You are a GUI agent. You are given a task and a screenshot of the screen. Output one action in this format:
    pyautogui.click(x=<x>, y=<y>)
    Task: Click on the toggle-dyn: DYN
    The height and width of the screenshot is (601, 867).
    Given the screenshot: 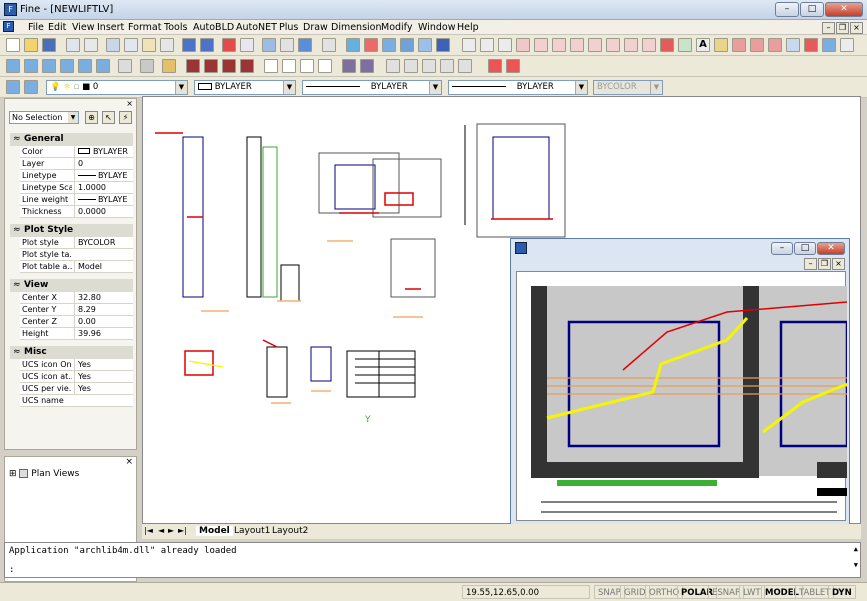 What is the action you would take?
    pyautogui.click(x=842, y=592)
    